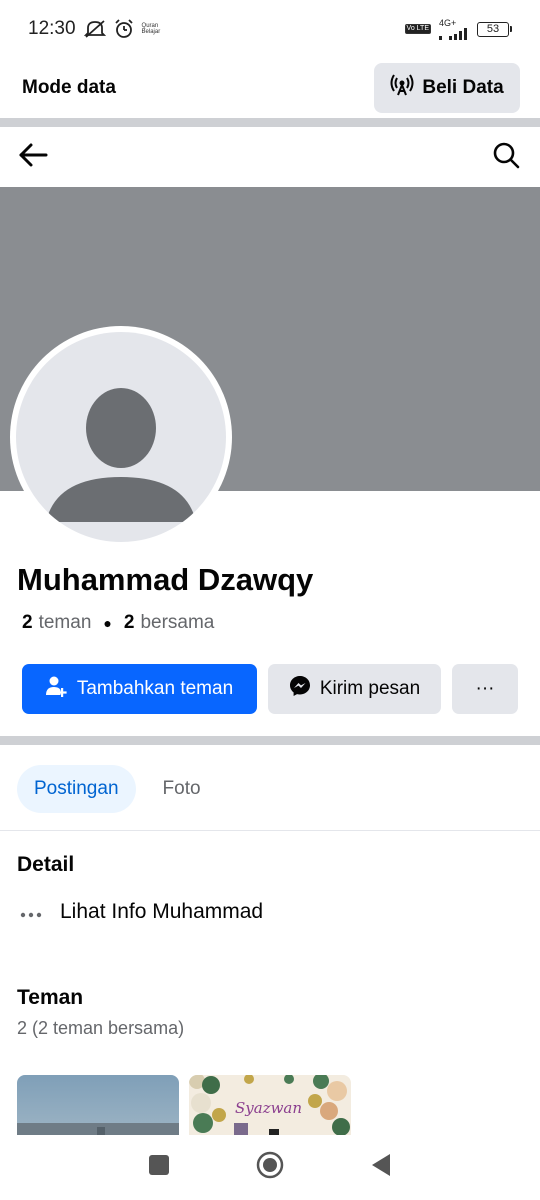 This screenshot has height=1200, width=540. What do you see at coordinates (448, 22) in the screenshot?
I see `network-type: 4G+` at bounding box center [448, 22].